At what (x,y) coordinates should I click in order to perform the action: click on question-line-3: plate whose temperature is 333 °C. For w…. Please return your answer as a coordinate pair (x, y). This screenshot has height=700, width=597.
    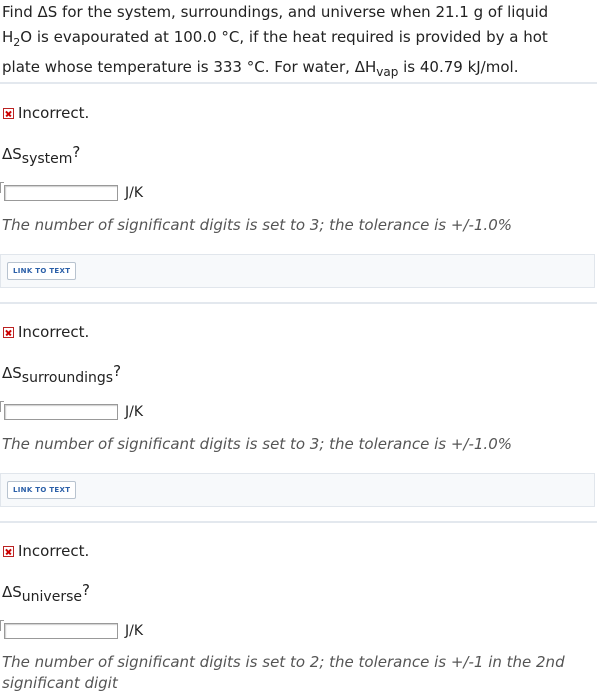
    Looking at the image, I should click on (260, 68).